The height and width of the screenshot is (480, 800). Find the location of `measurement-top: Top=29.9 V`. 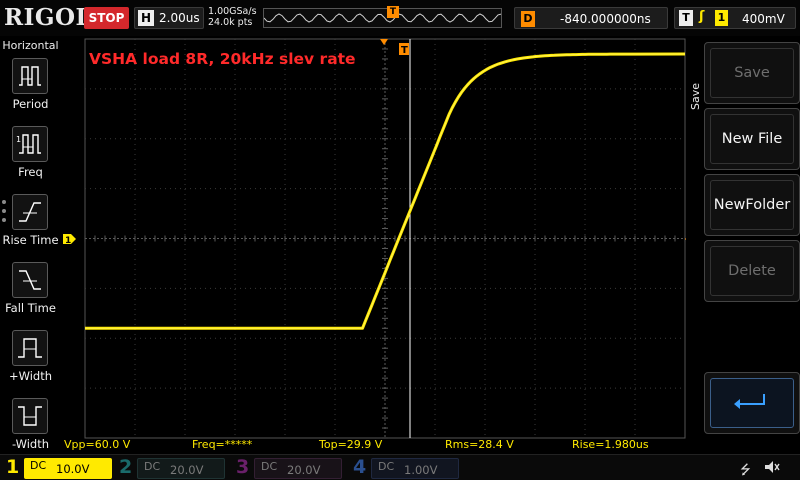

measurement-top: Top=29.9 V is located at coordinates (351, 444).